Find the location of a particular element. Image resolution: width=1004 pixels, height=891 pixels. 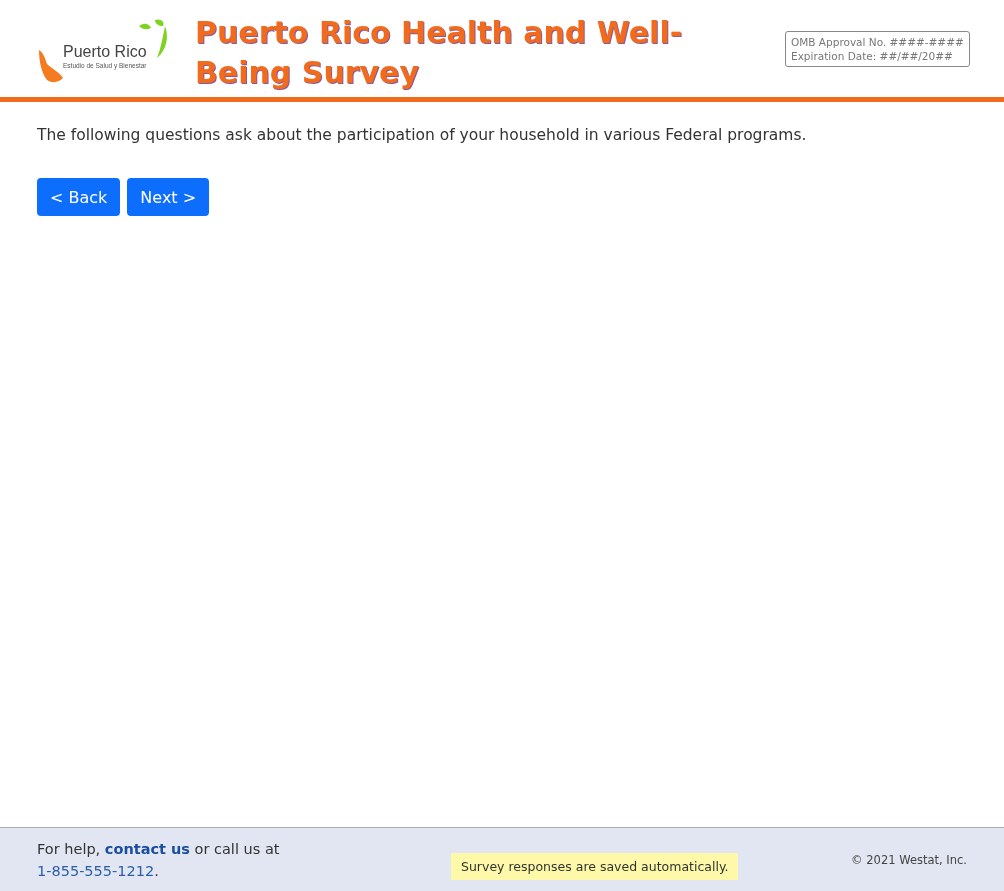

logo-name: Puerto Rico is located at coordinates (105, 52).